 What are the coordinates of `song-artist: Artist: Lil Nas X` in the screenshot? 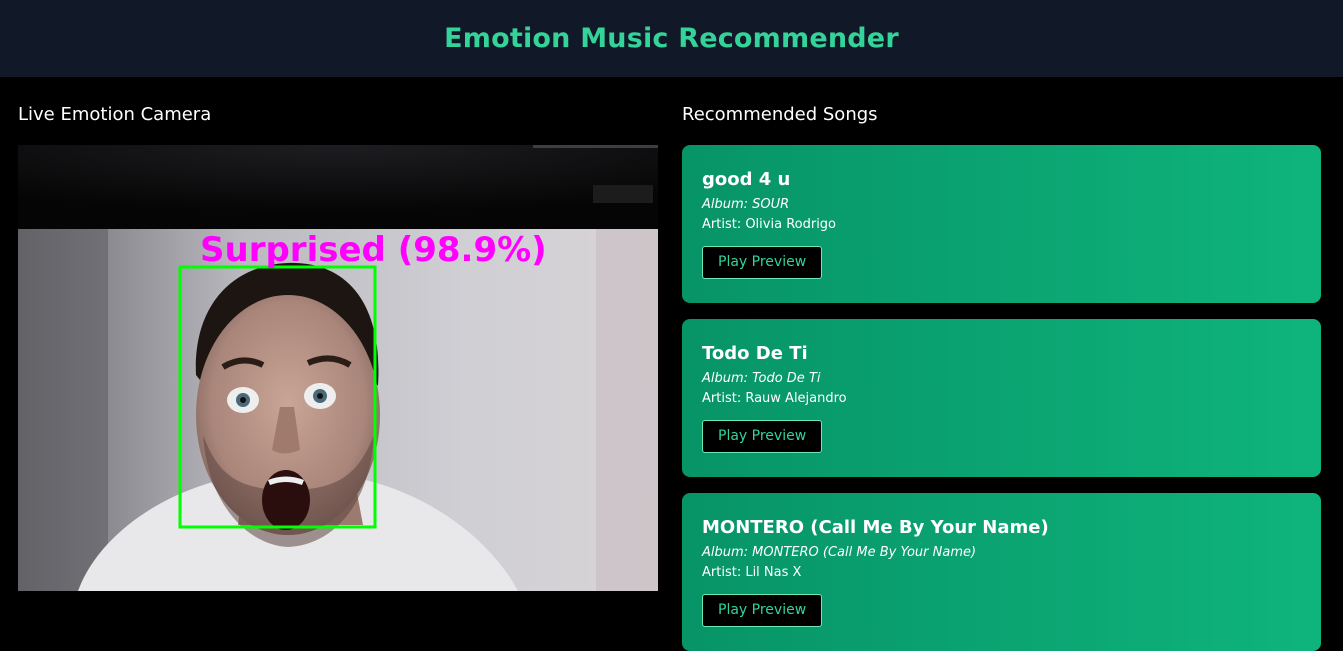 It's located at (752, 572).